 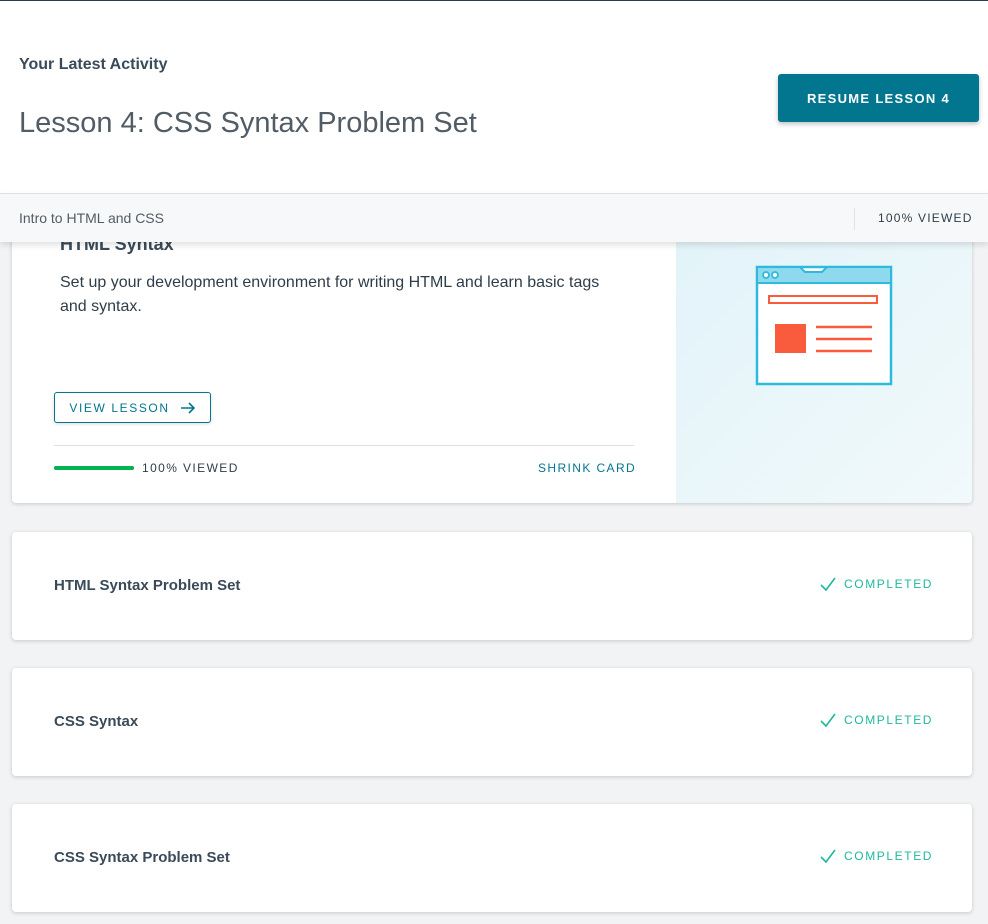 What do you see at coordinates (824, 325) in the screenshot?
I see `browser-window-illustration` at bounding box center [824, 325].